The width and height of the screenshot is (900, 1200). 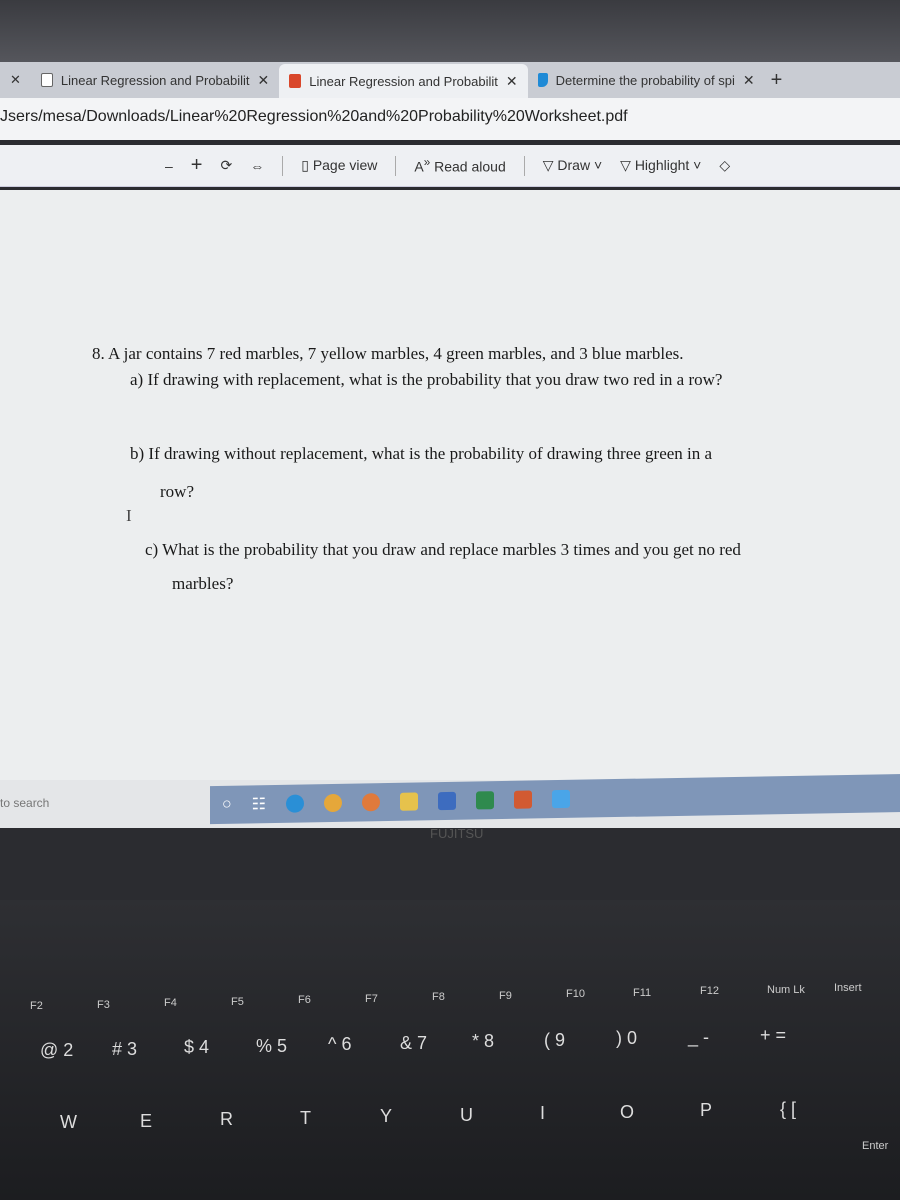 What do you see at coordinates (386, 1116) in the screenshot?
I see `key-letter: Y` at bounding box center [386, 1116].